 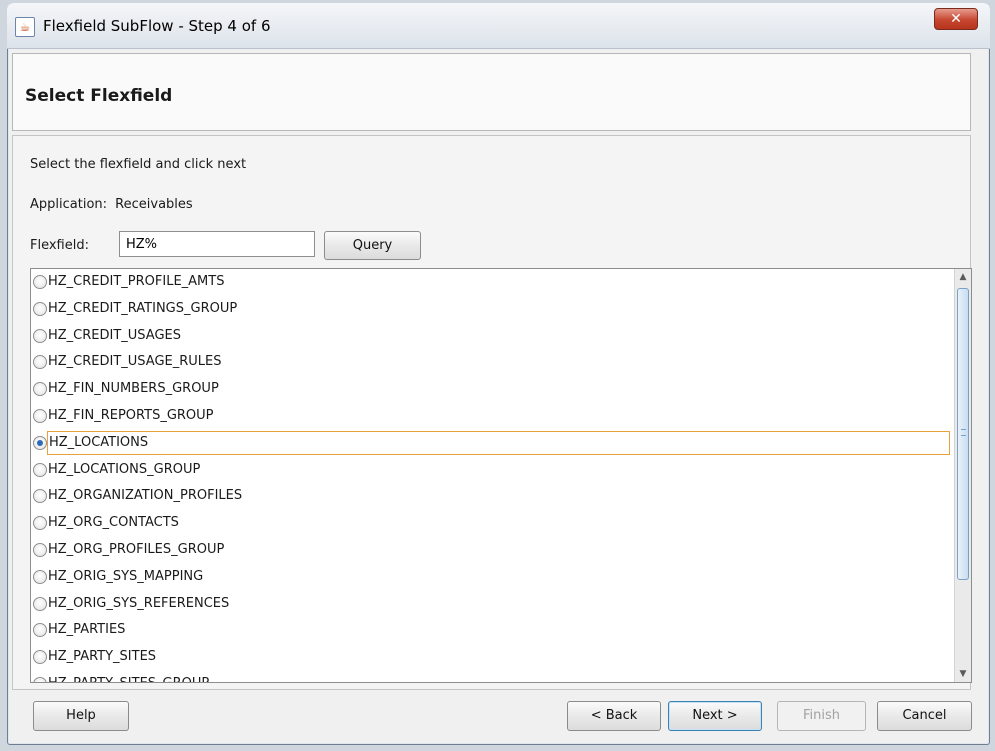 I want to click on cancel-button: Cancel, so click(x=924, y=716).